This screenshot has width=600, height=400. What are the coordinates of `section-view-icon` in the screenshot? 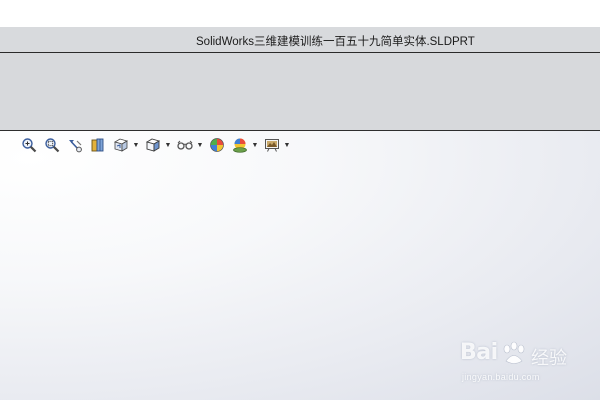 It's located at (97, 145).